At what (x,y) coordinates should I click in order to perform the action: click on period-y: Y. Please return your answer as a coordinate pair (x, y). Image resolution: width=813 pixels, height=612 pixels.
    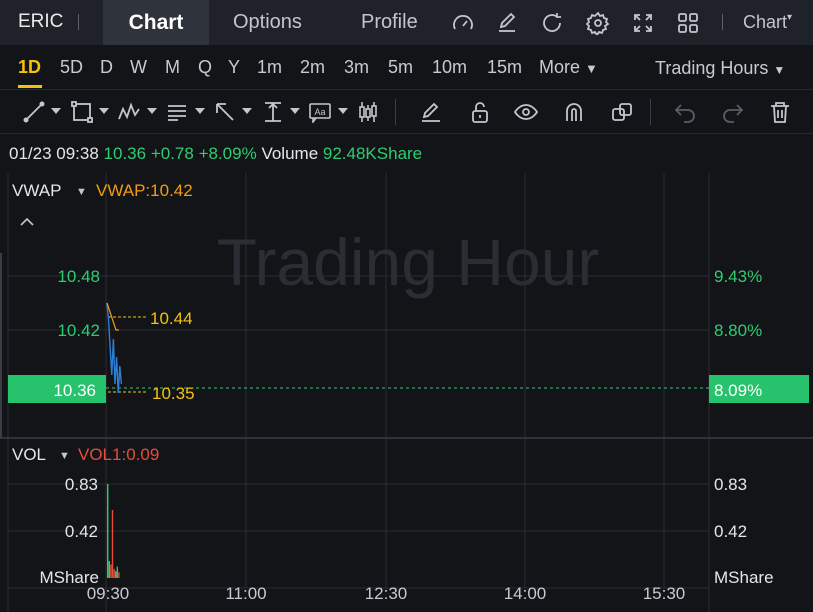
    Looking at the image, I should click on (234, 67).